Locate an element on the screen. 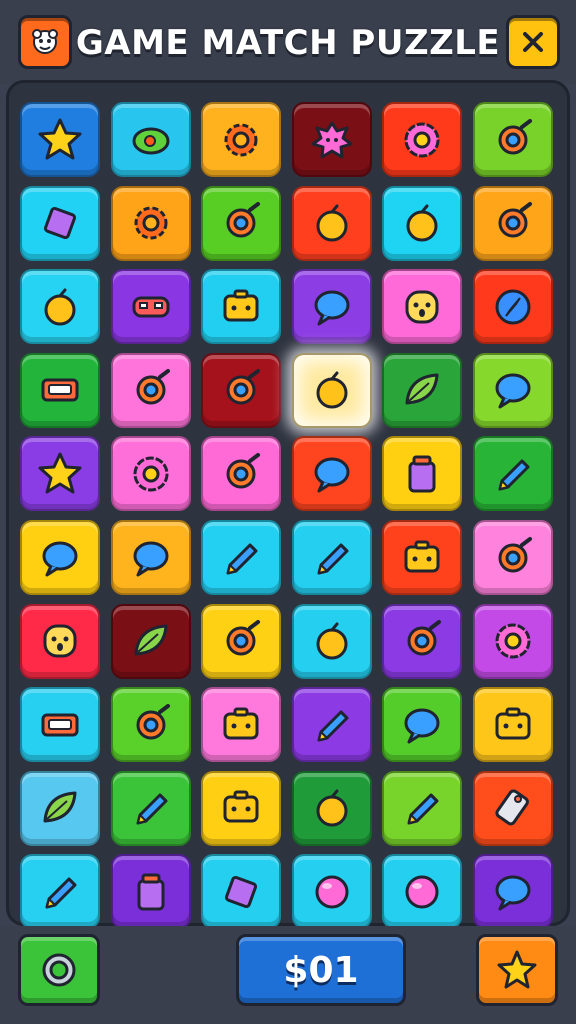 The width and height of the screenshot is (576, 1024). tile-r4-c1 is located at coordinates (150, 474).